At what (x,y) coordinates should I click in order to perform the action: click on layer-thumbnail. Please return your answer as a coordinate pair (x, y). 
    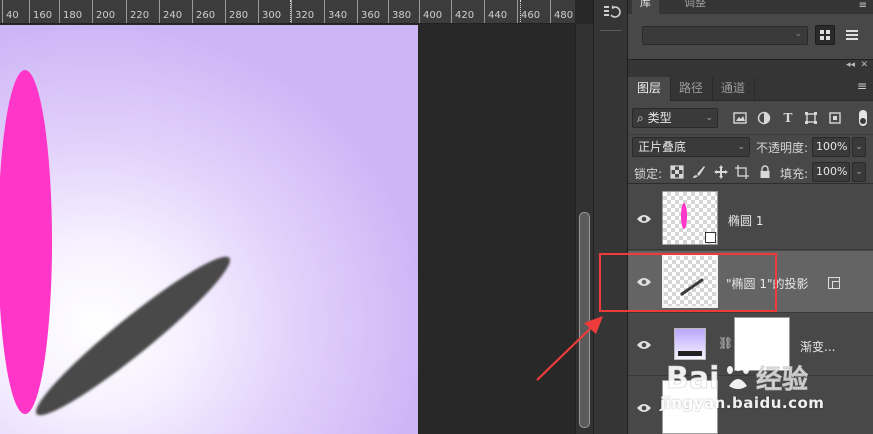
    Looking at the image, I should click on (690, 218).